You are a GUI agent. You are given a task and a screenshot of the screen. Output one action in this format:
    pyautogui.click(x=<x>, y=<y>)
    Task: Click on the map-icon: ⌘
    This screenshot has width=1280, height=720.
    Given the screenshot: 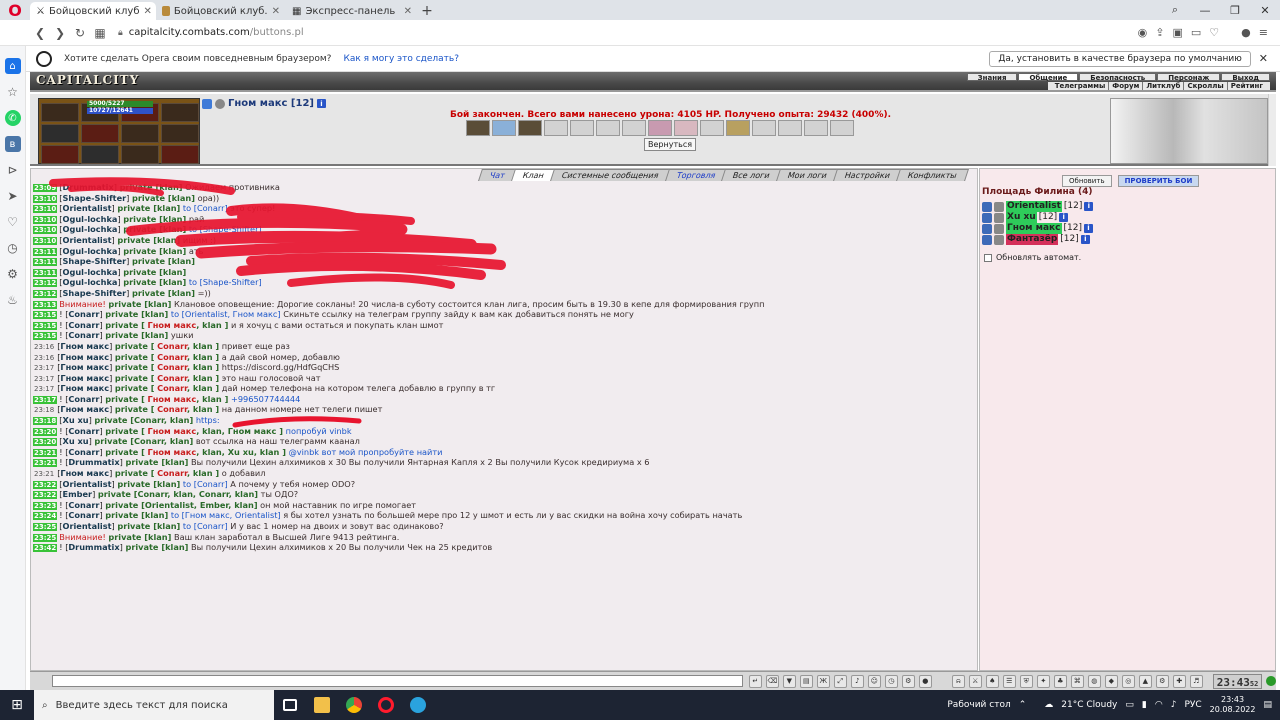 What is the action you would take?
    pyautogui.click(x=1077, y=681)
    